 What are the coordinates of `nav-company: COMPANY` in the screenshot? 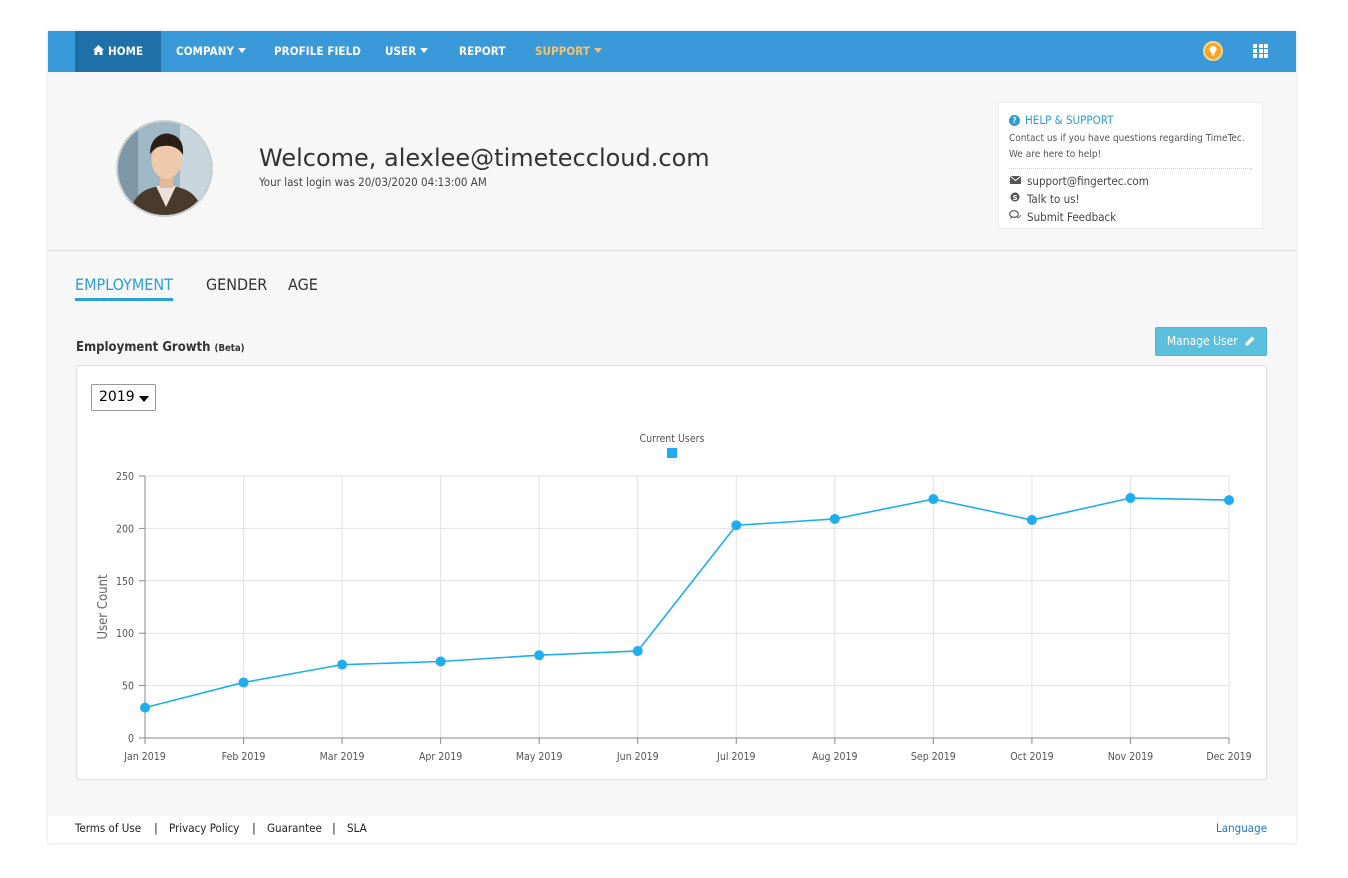 It's located at (211, 51).